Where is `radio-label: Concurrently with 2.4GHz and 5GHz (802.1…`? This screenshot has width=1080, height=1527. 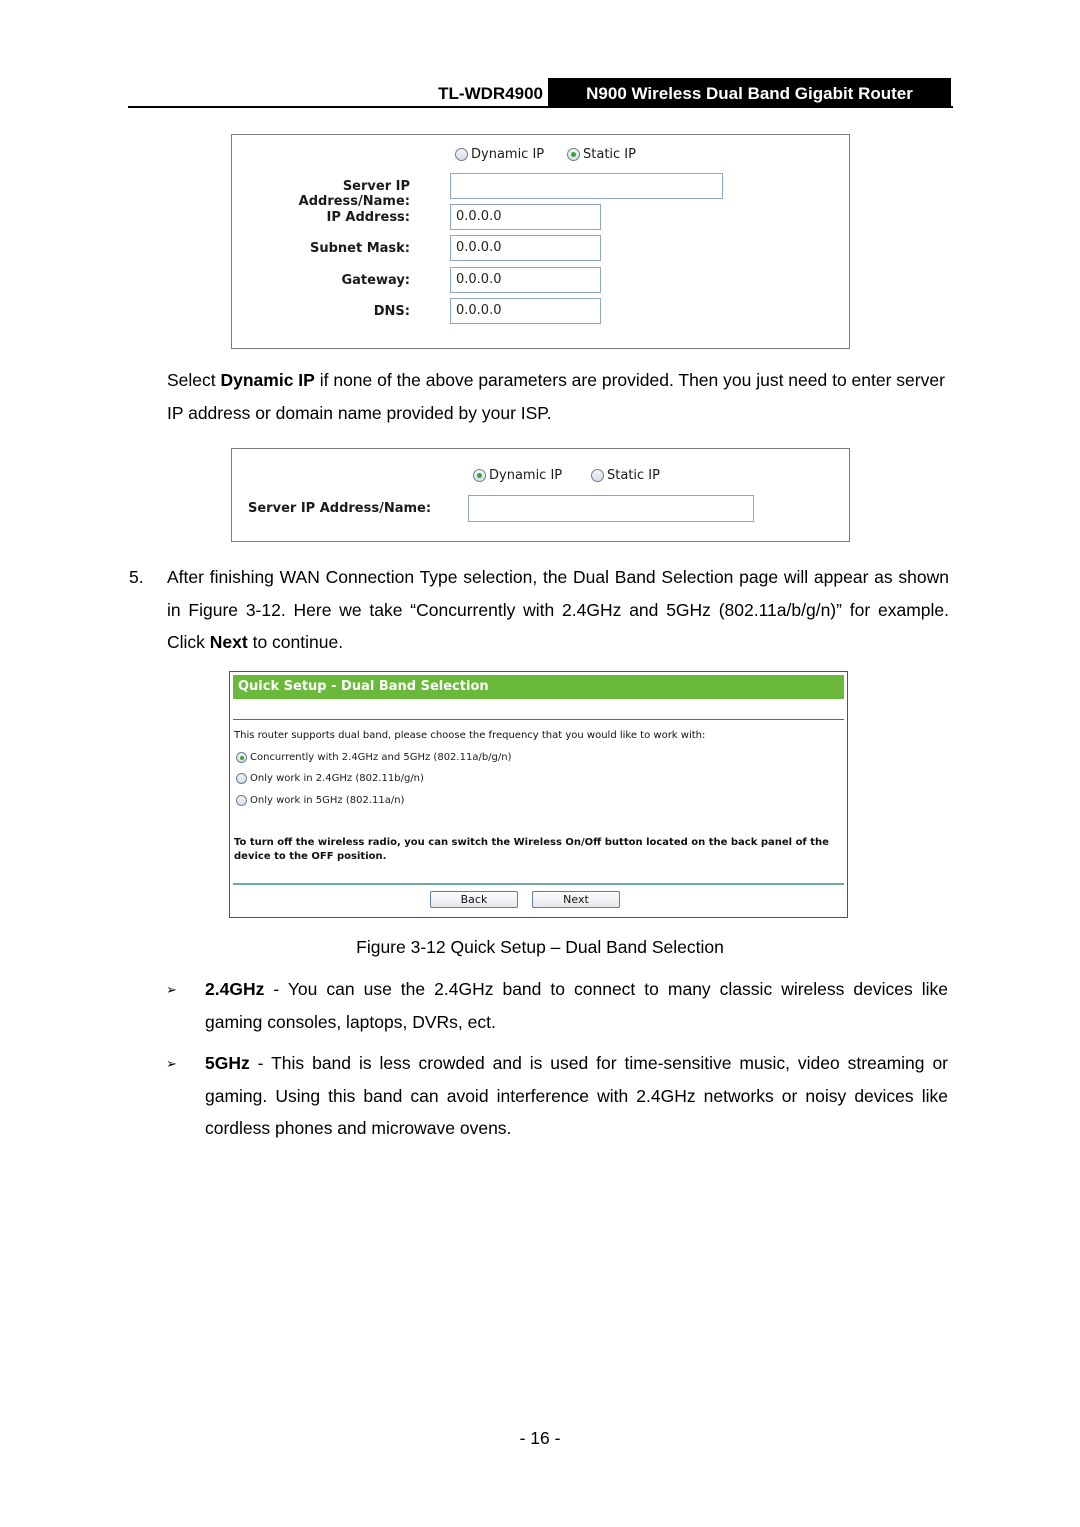 radio-label: Concurrently with 2.4GHz and 5GHz (802.1… is located at coordinates (381, 757).